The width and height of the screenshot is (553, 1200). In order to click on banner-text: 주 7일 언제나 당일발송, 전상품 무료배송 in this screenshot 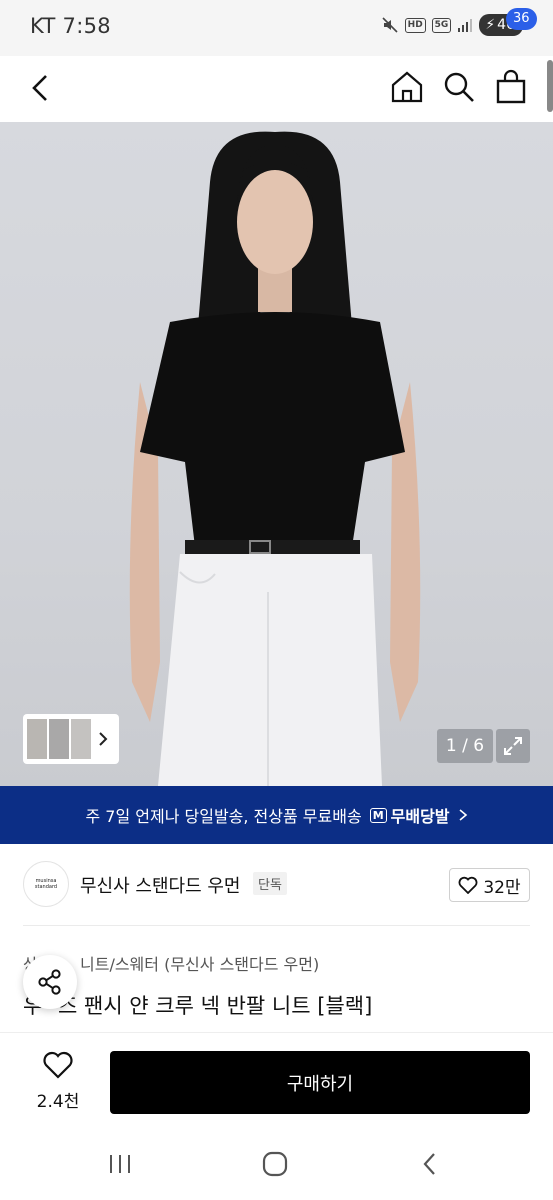, I will do `click(223, 816)`.